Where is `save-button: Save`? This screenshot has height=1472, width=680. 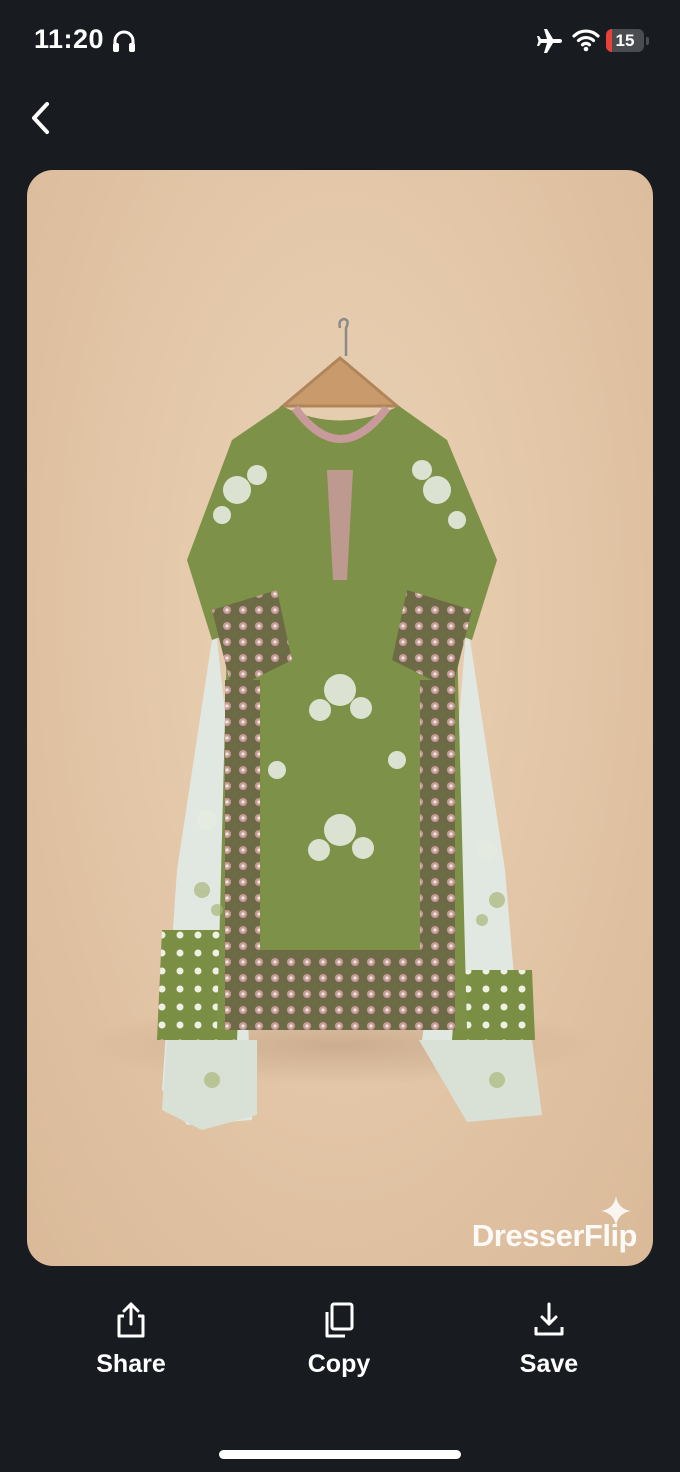 save-button: Save is located at coordinates (549, 1339).